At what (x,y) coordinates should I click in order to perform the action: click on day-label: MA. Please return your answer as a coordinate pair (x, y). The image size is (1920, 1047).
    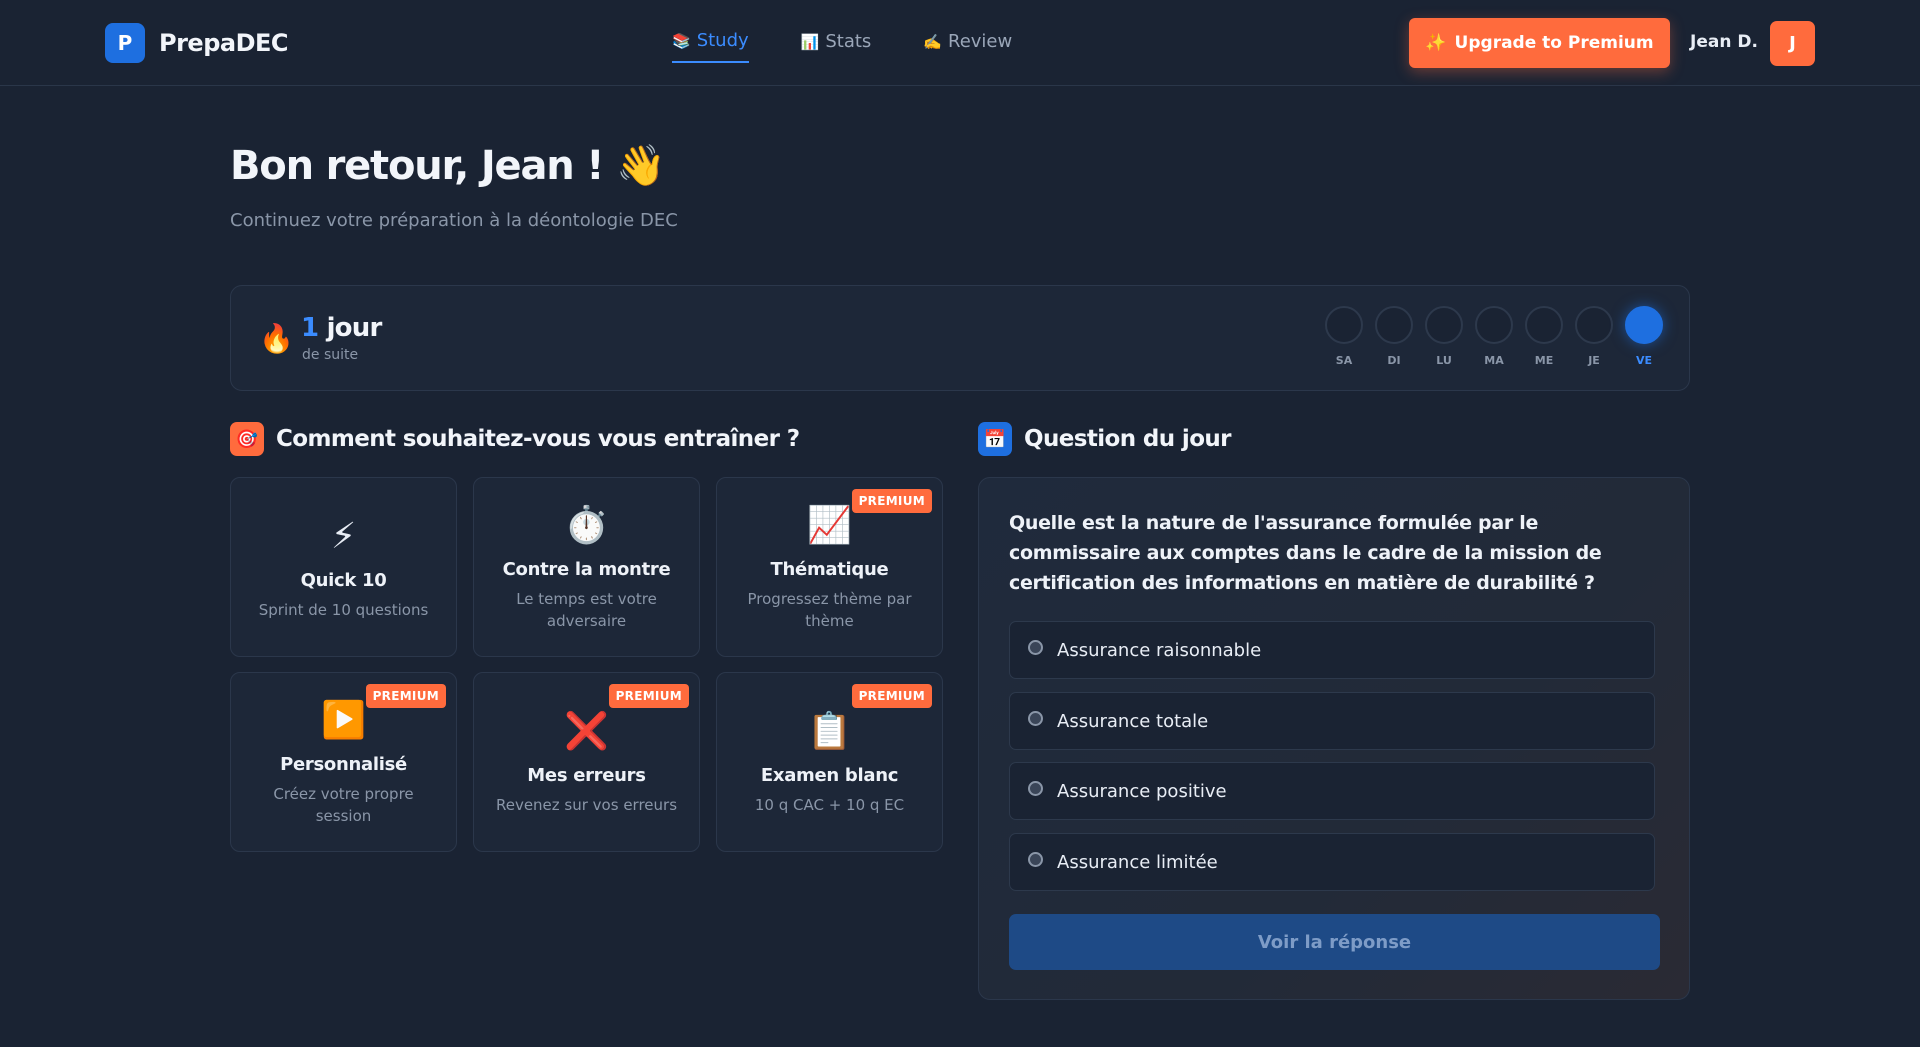
    Looking at the image, I should click on (1494, 360).